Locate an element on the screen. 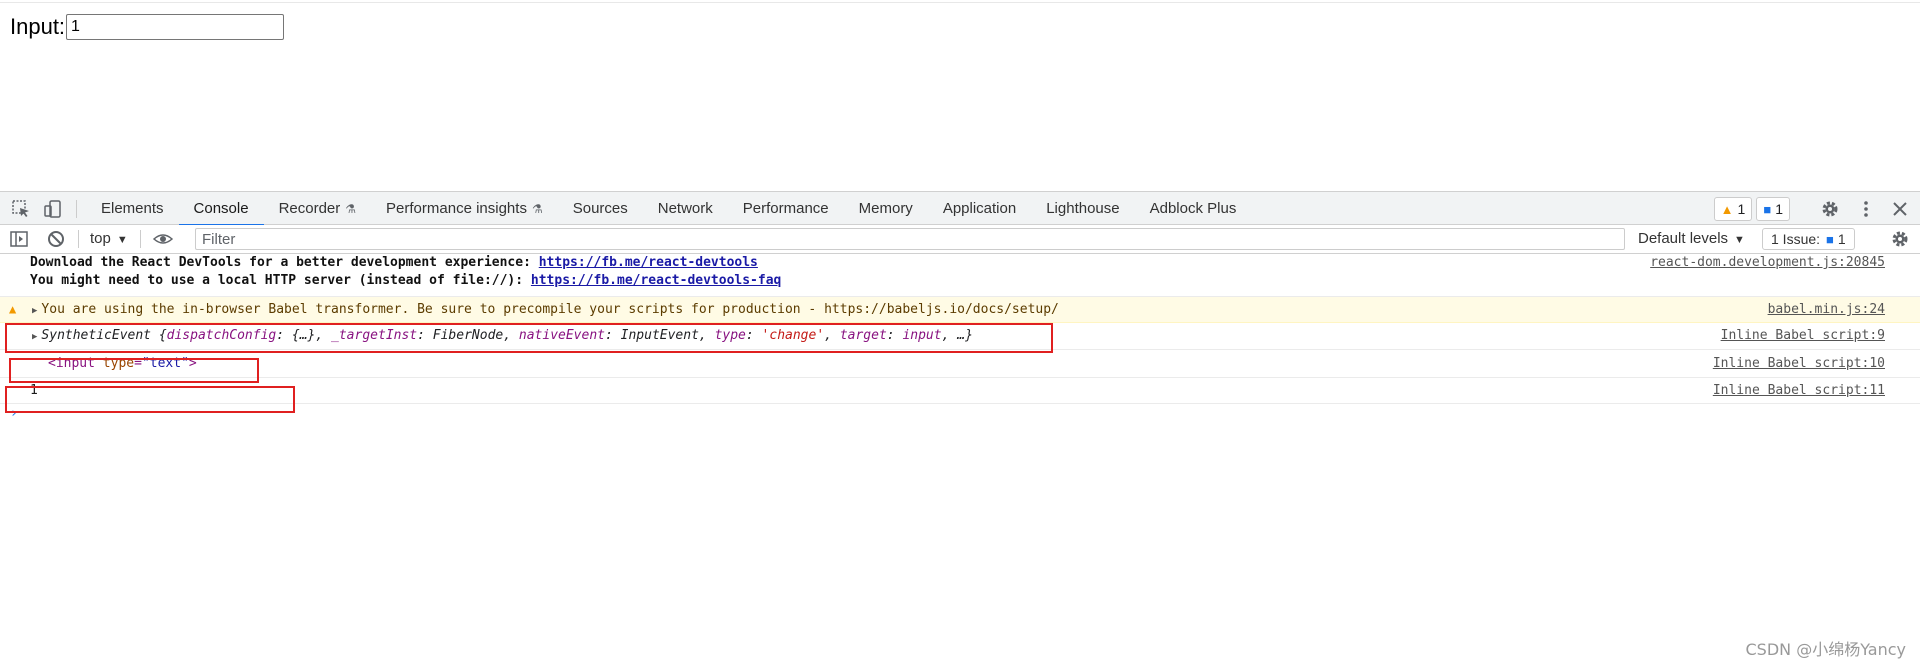  more-options-icon is located at coordinates (1866, 209).